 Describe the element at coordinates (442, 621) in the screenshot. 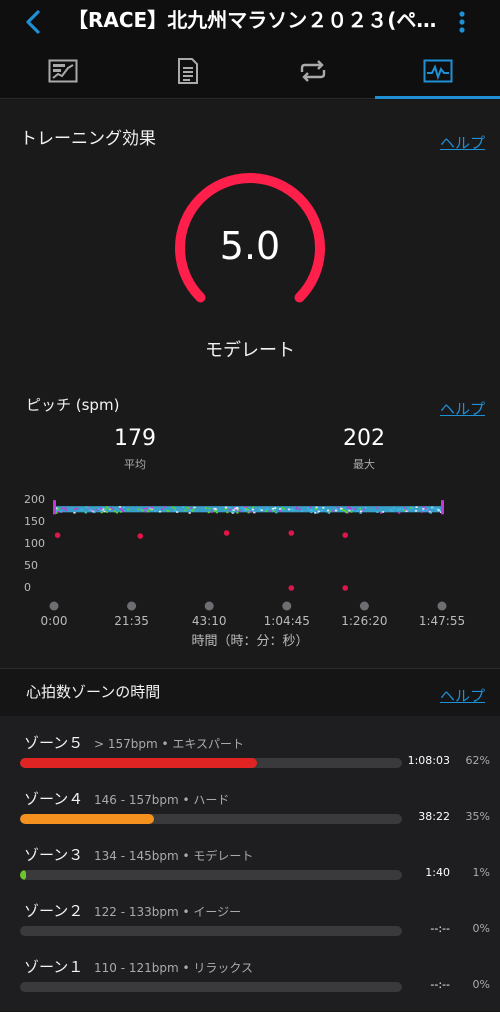

I see `cadence-x-tick-label: 1:47:55` at that location.